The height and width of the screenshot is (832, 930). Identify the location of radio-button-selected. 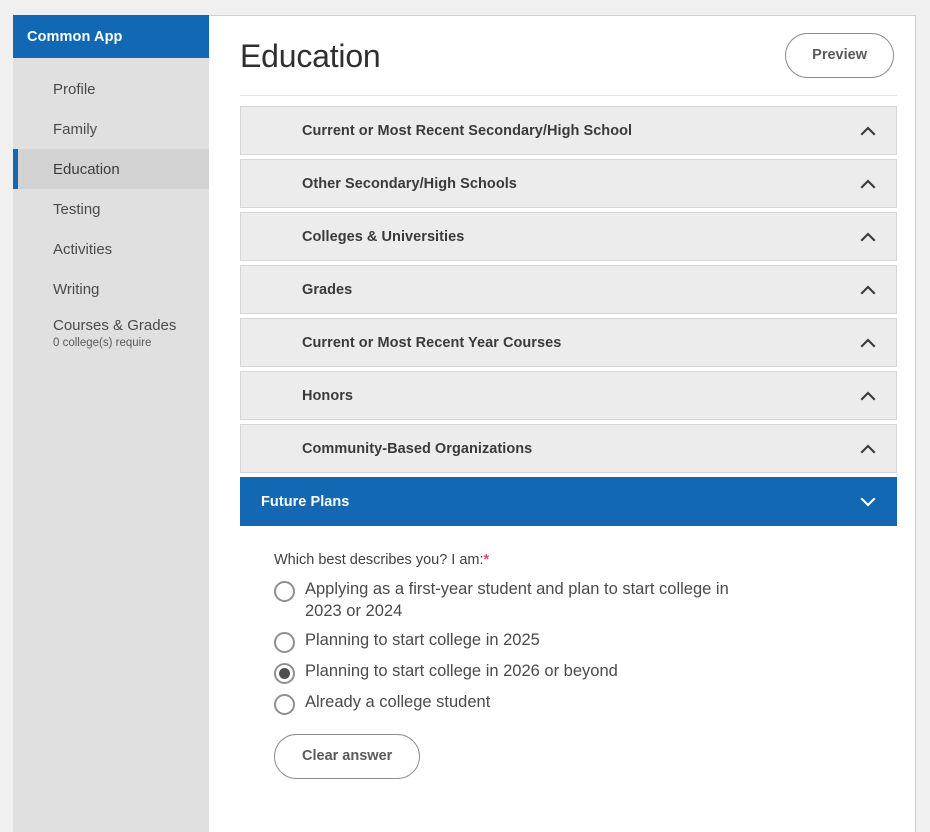
(284, 673).